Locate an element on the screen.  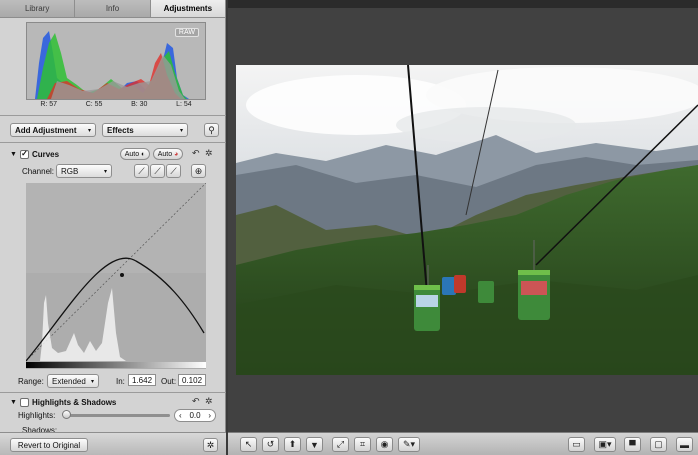
crosshair-icon: ⊕ is located at coordinates (198, 170).